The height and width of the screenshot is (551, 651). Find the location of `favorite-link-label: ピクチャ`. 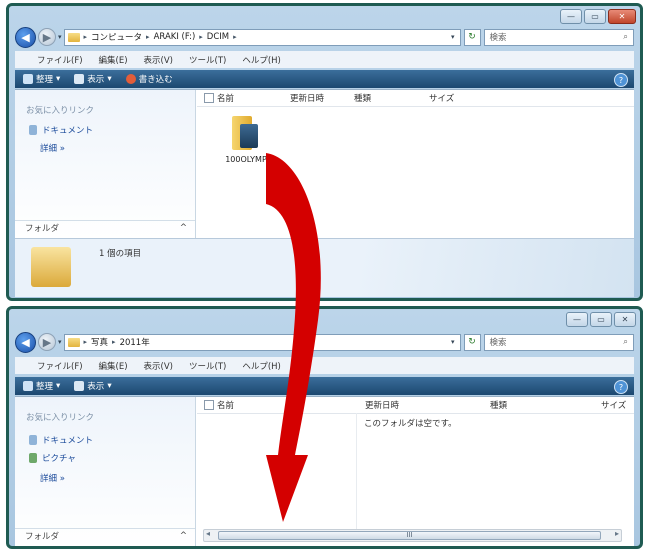

favorite-link-label: ピクチャ is located at coordinates (59, 459).